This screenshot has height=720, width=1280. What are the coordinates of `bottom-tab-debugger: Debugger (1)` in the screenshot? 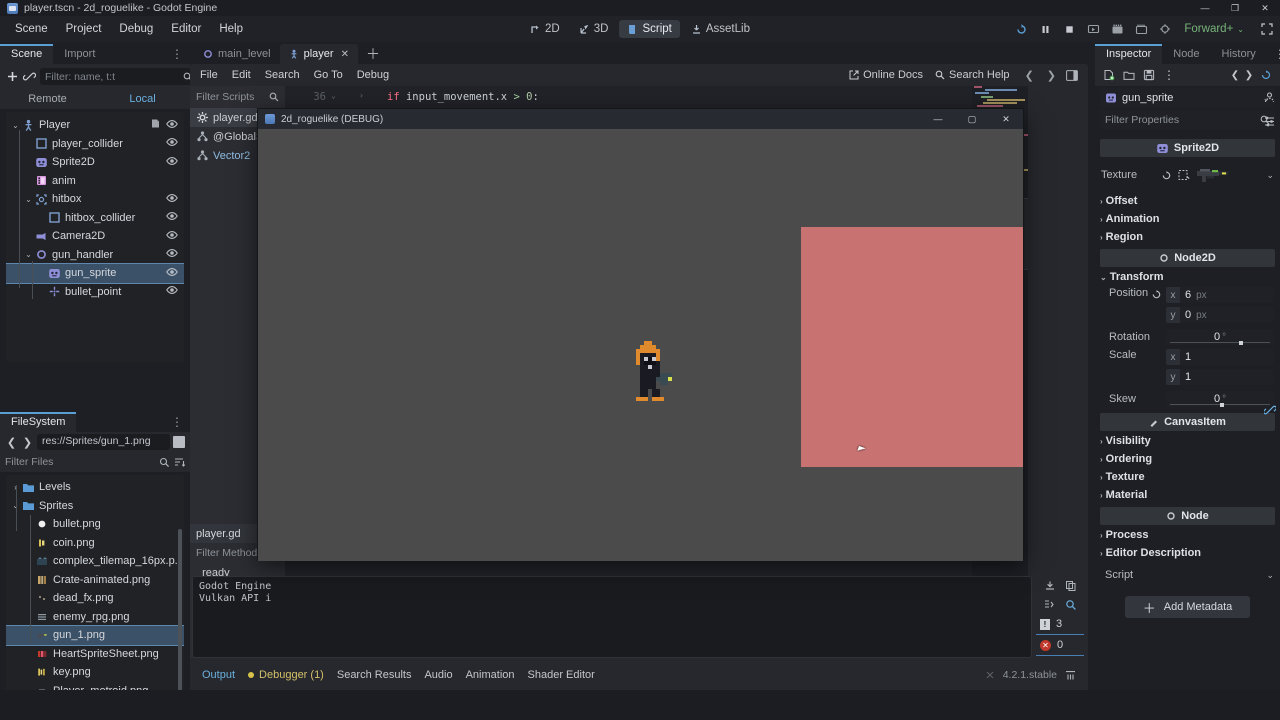 It's located at (286, 675).